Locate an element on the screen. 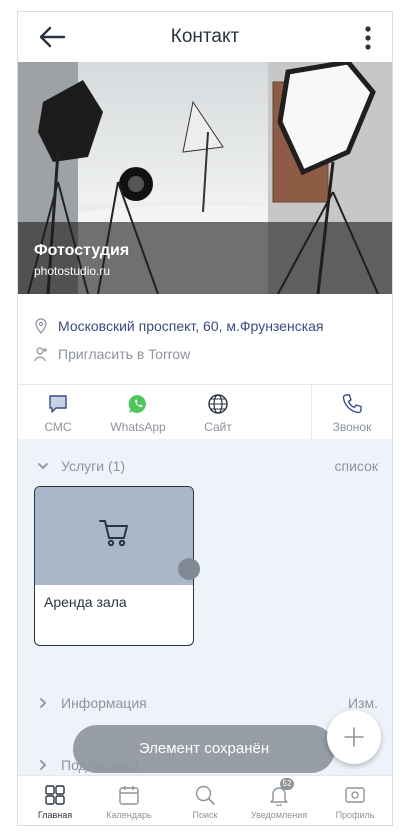  tab-notifications: 52 Уведомления is located at coordinates (279, 799).